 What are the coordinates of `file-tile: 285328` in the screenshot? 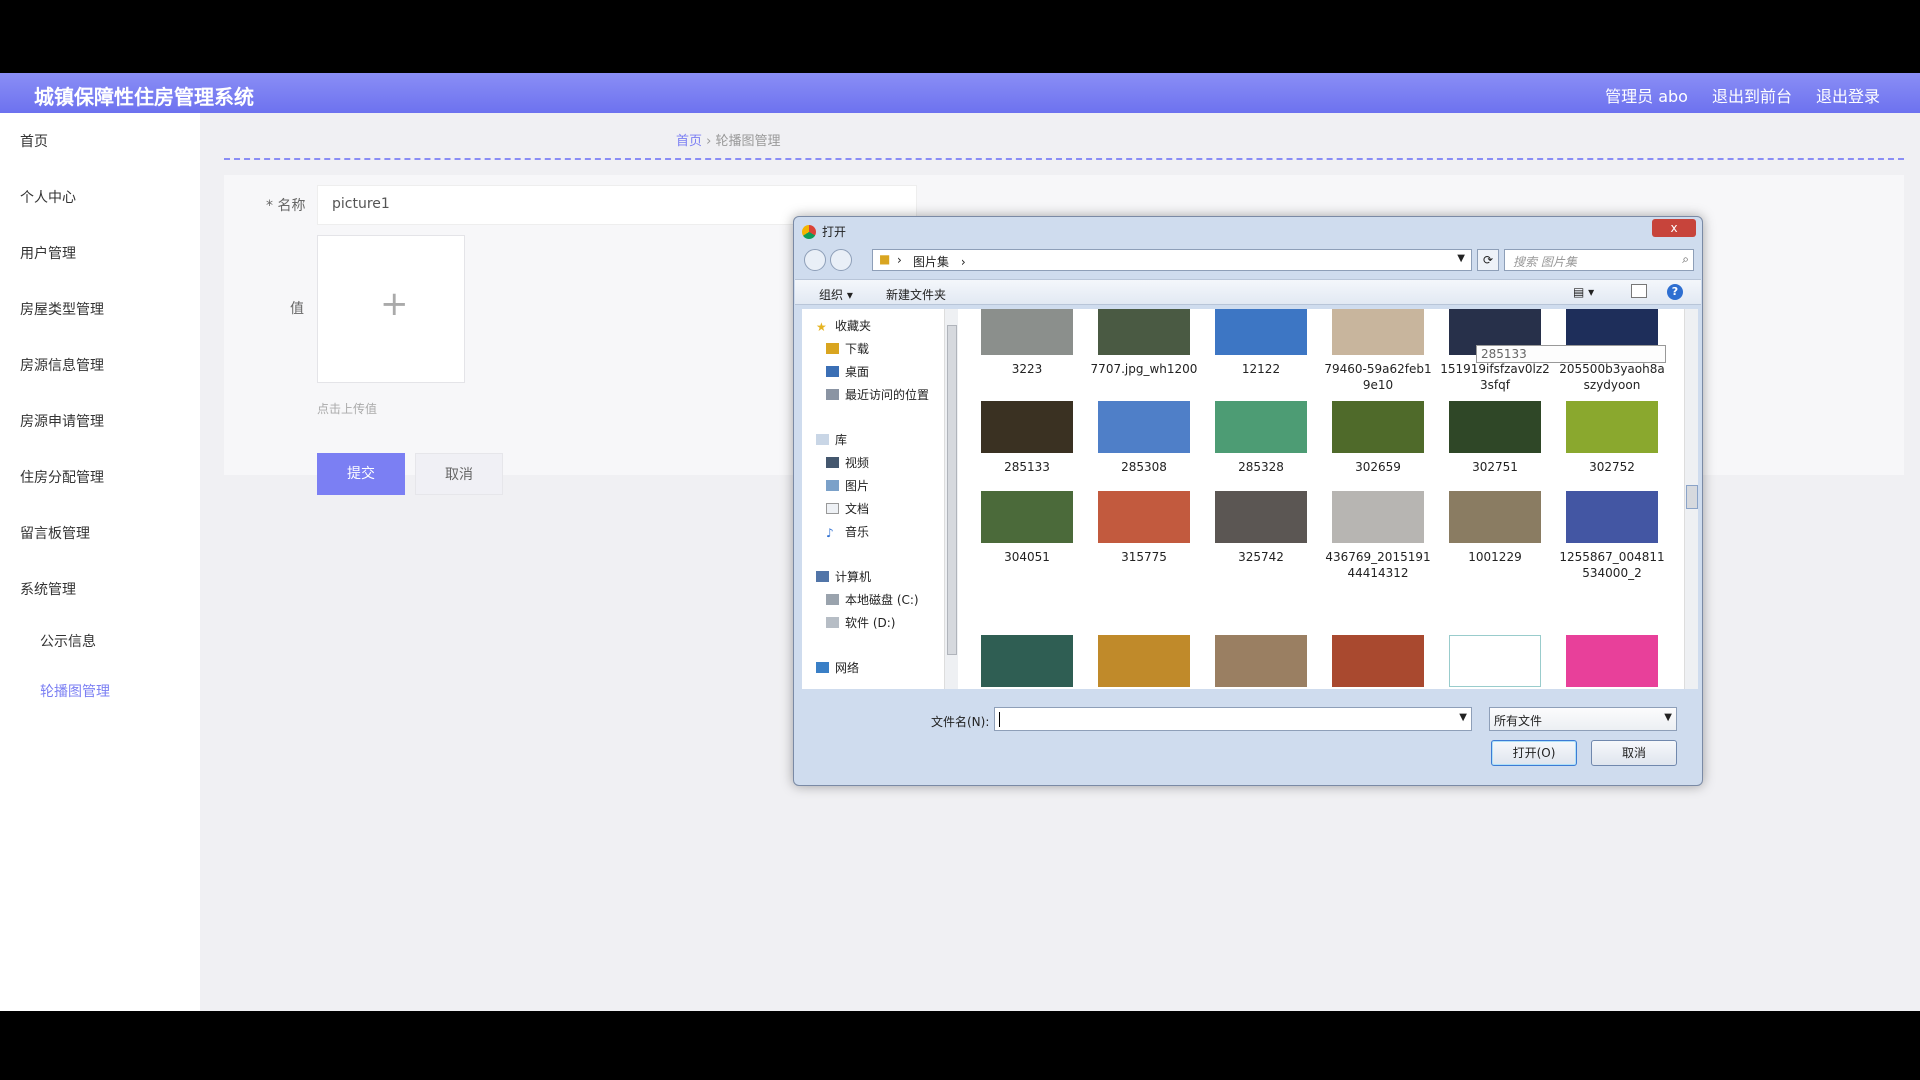 It's located at (1261, 438).